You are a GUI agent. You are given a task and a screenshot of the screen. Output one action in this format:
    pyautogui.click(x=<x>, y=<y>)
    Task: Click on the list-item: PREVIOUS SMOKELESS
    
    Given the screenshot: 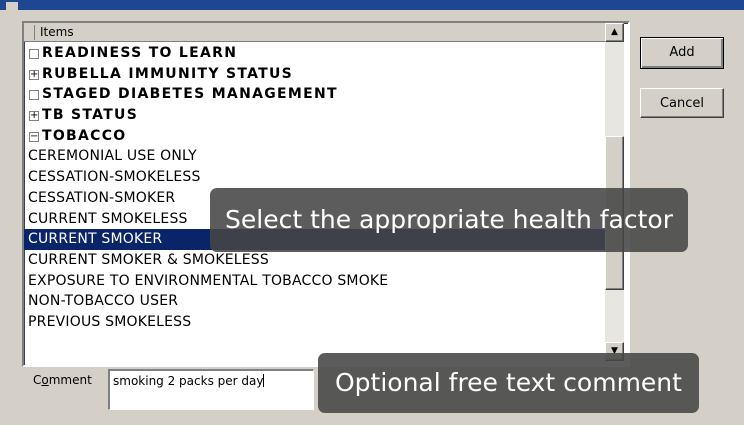 What is the action you would take?
    pyautogui.click(x=314, y=322)
    